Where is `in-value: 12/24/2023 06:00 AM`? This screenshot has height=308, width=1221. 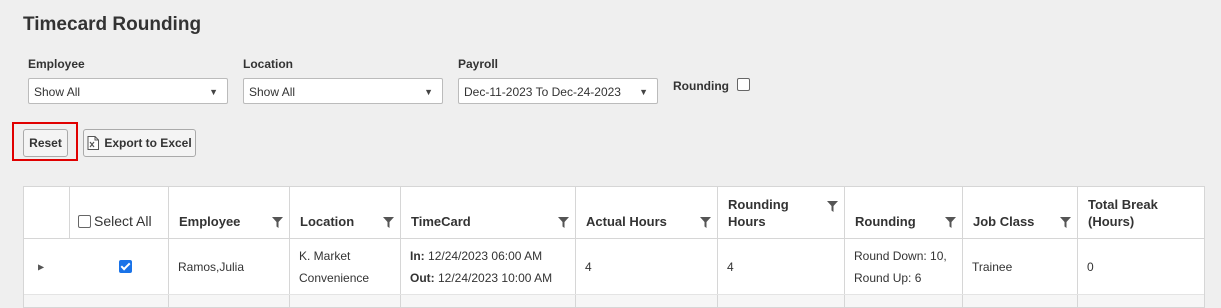
in-value: 12/24/2023 06:00 AM is located at coordinates (485, 255).